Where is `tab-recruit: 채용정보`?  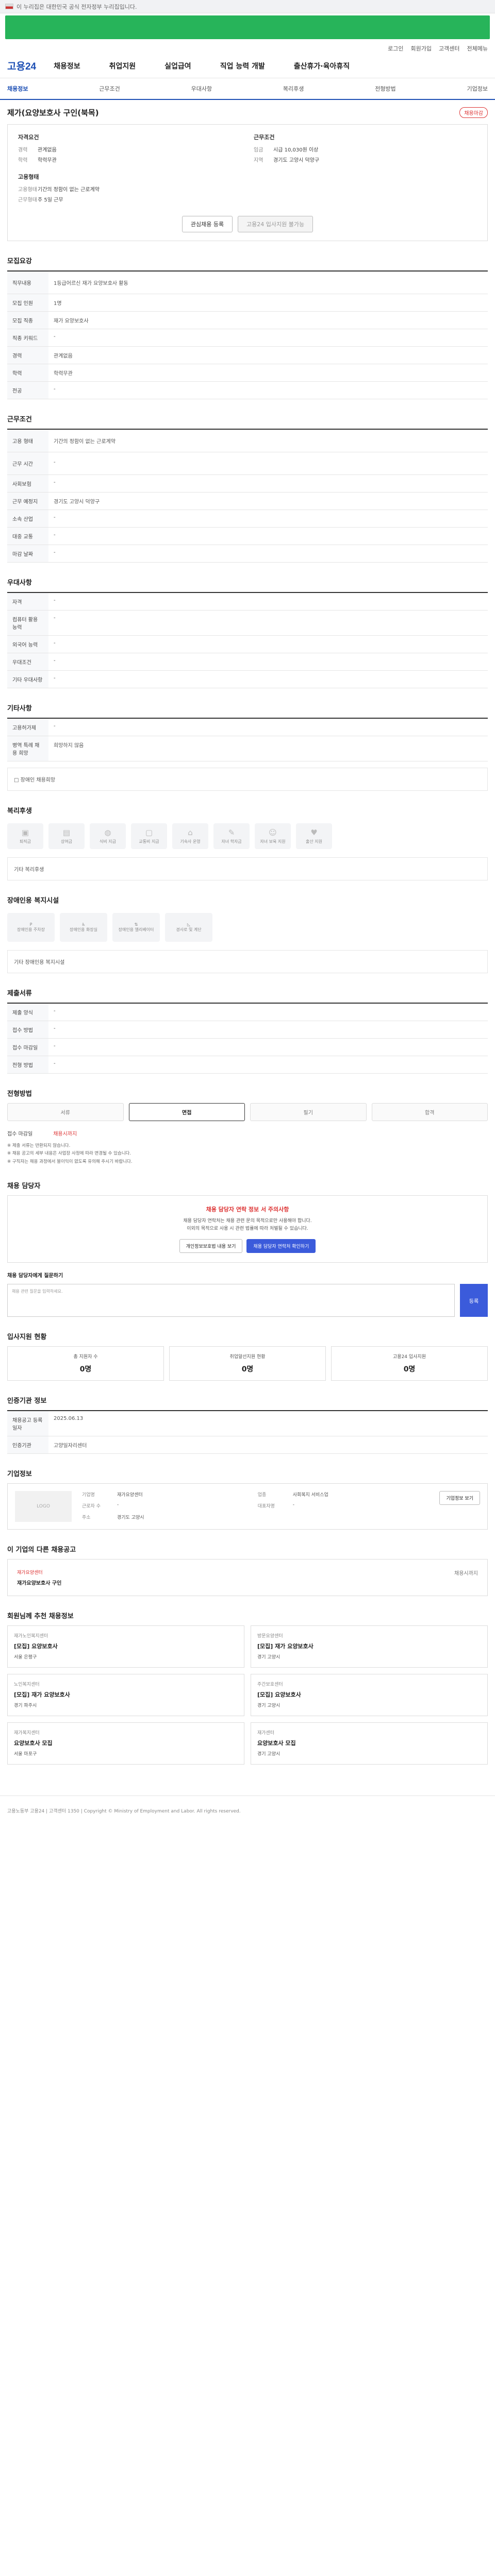
tab-recruit: 채용정보 is located at coordinates (17, 88).